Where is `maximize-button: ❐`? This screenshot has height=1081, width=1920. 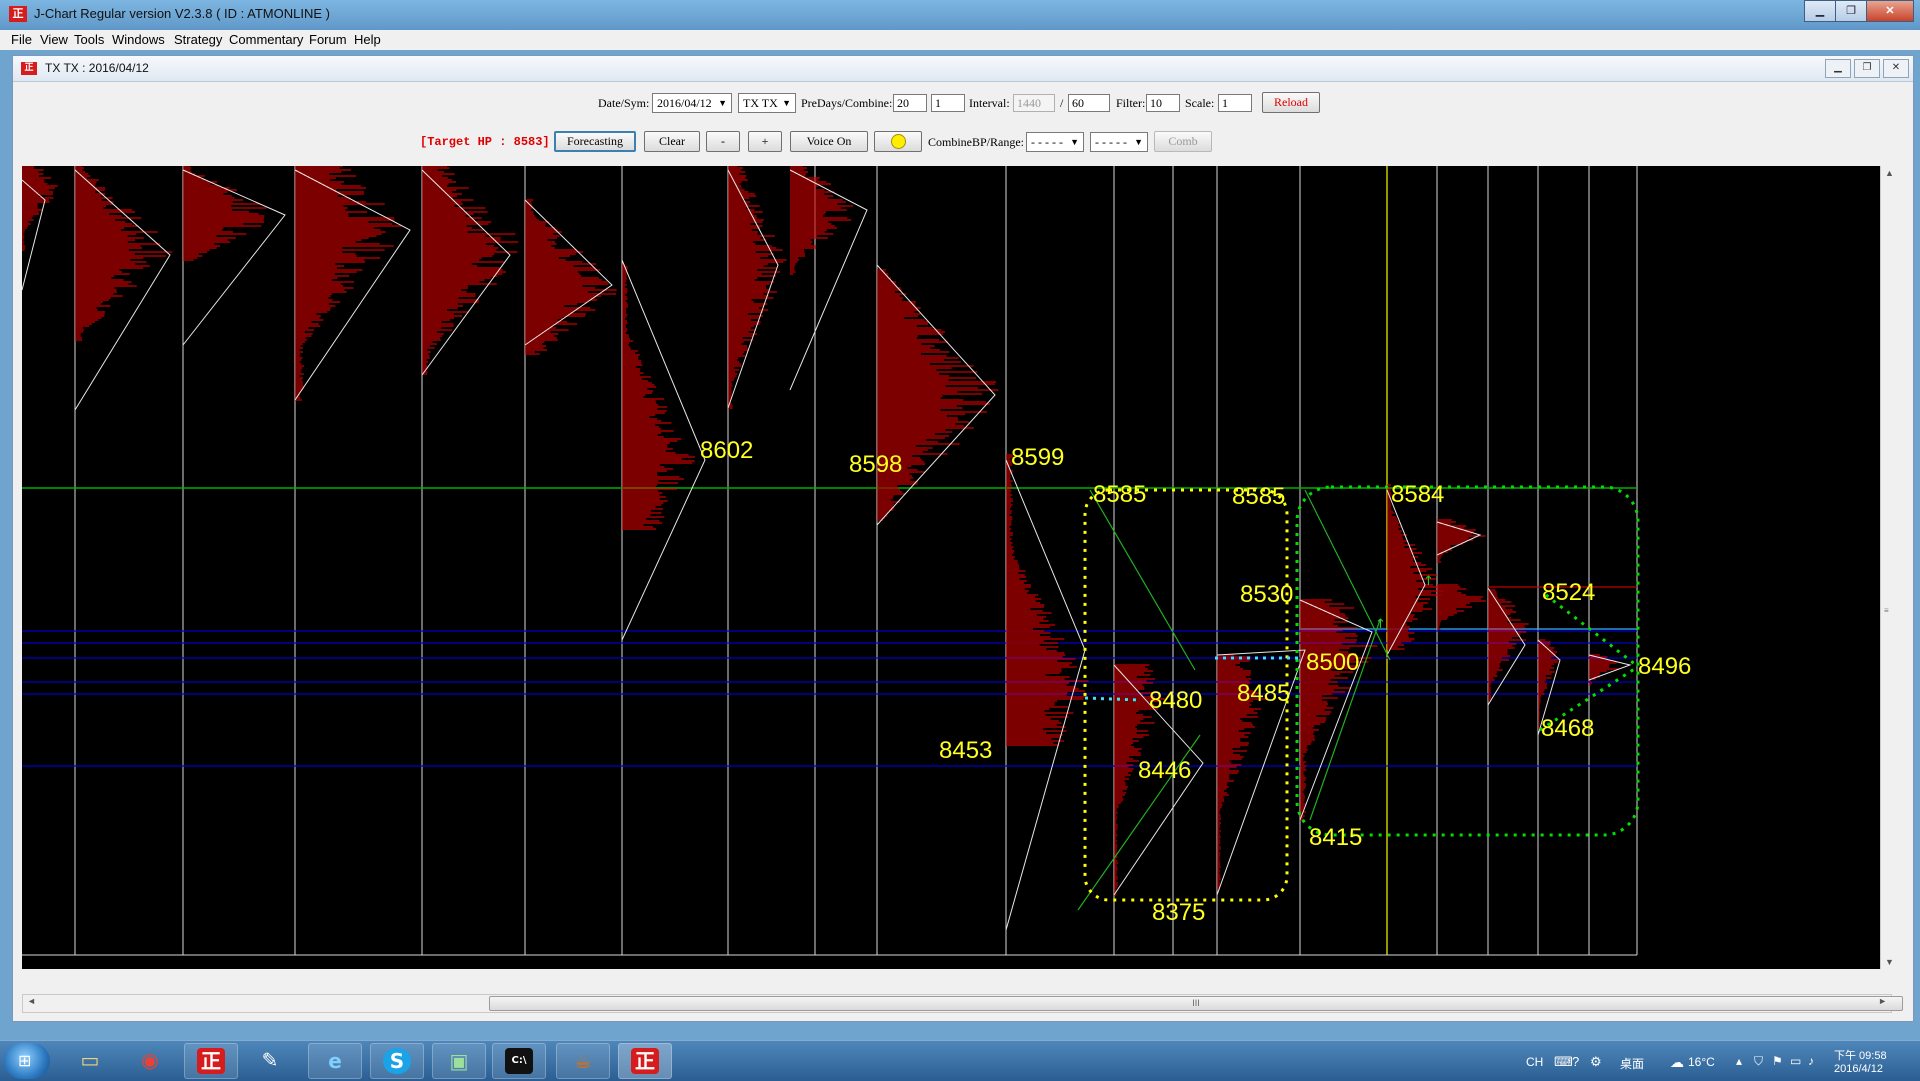
maximize-button: ❐ is located at coordinates (1851, 11).